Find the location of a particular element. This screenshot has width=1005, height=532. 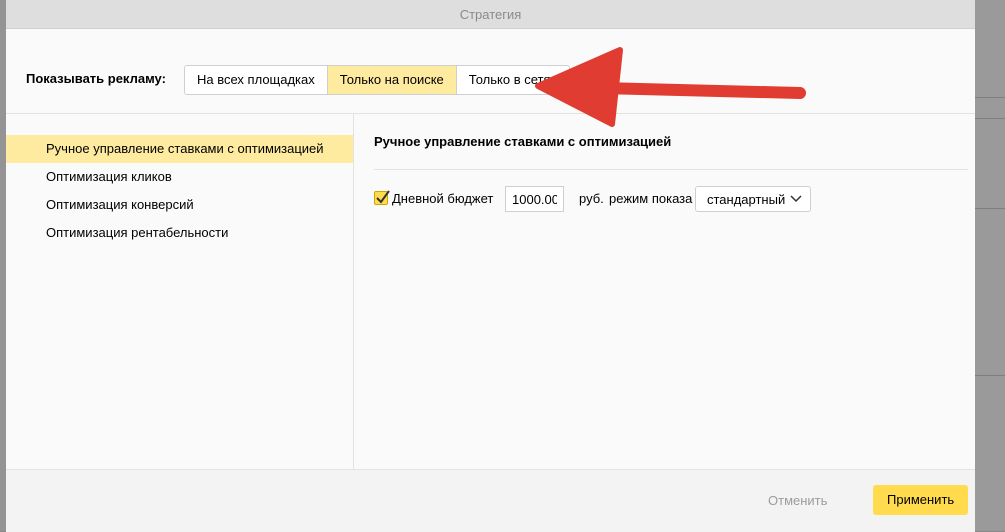

daily-budget-checkbox is located at coordinates (382, 197).